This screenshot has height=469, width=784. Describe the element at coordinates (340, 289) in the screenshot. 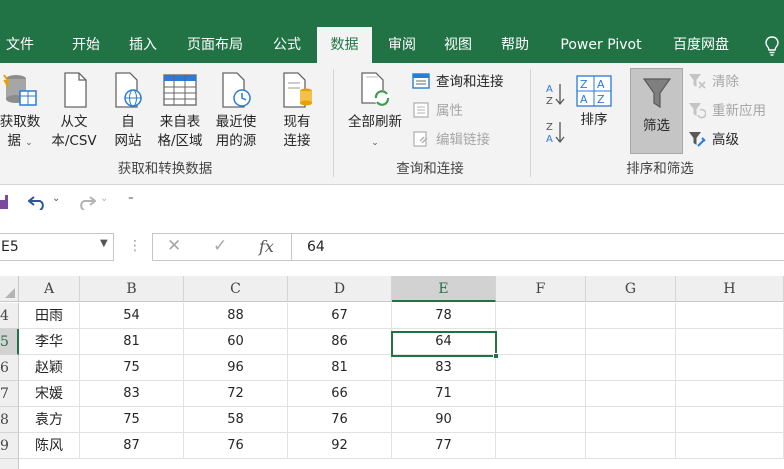

I see `column-header-d: D` at that location.